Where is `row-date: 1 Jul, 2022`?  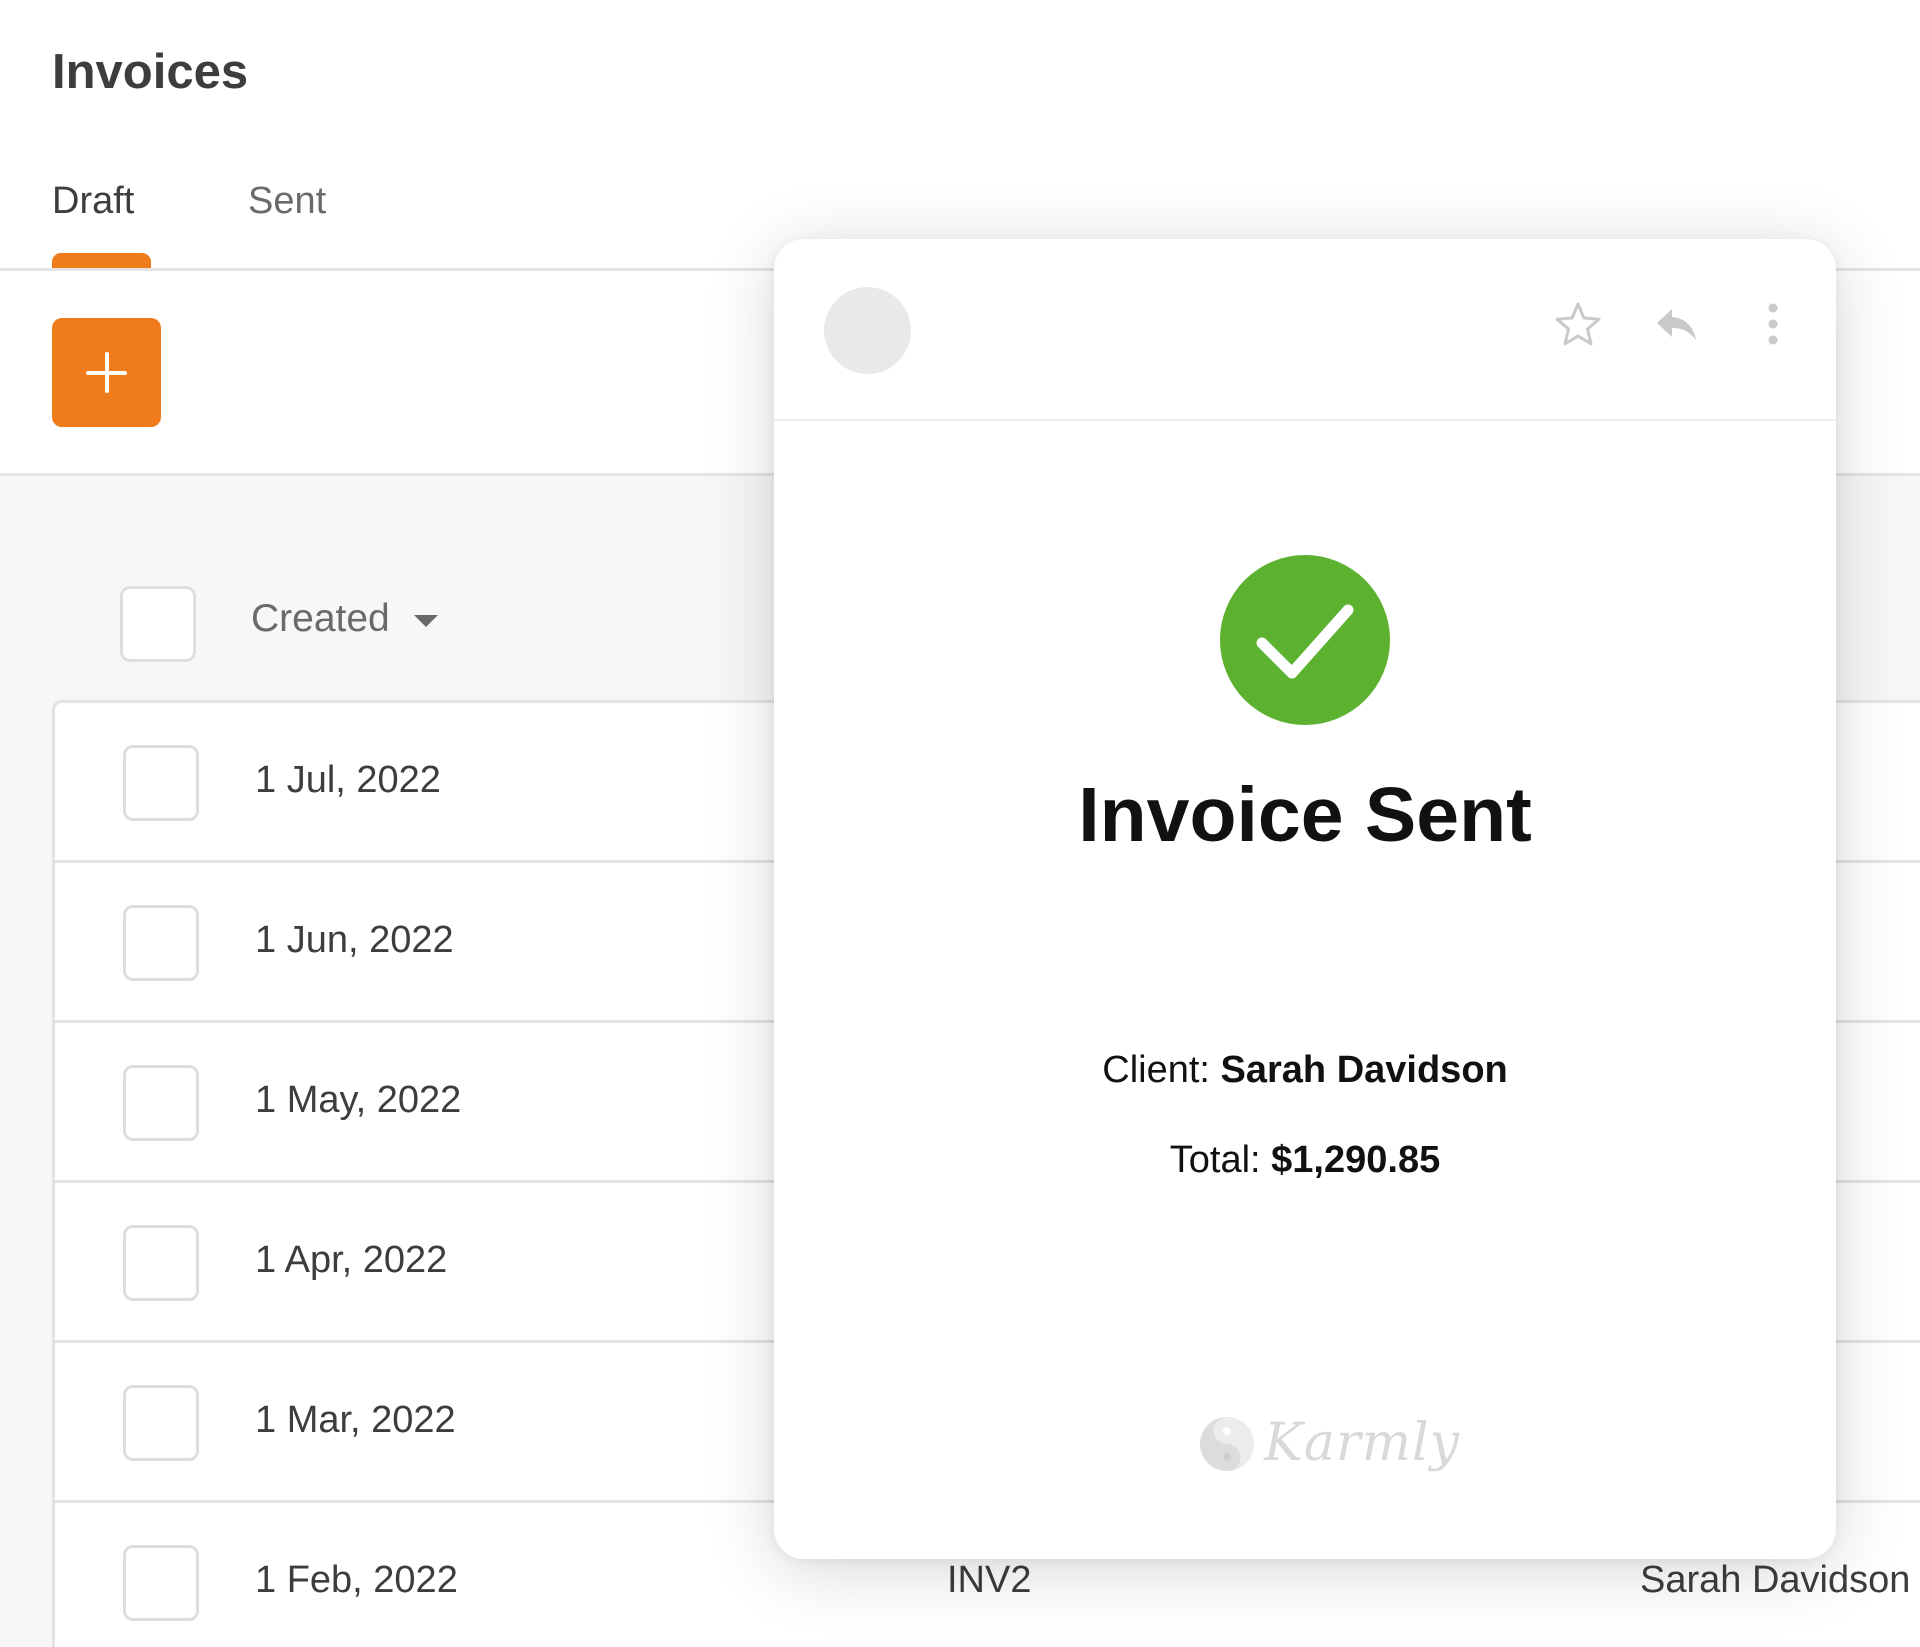
row-date: 1 Jul, 2022 is located at coordinates (348, 780).